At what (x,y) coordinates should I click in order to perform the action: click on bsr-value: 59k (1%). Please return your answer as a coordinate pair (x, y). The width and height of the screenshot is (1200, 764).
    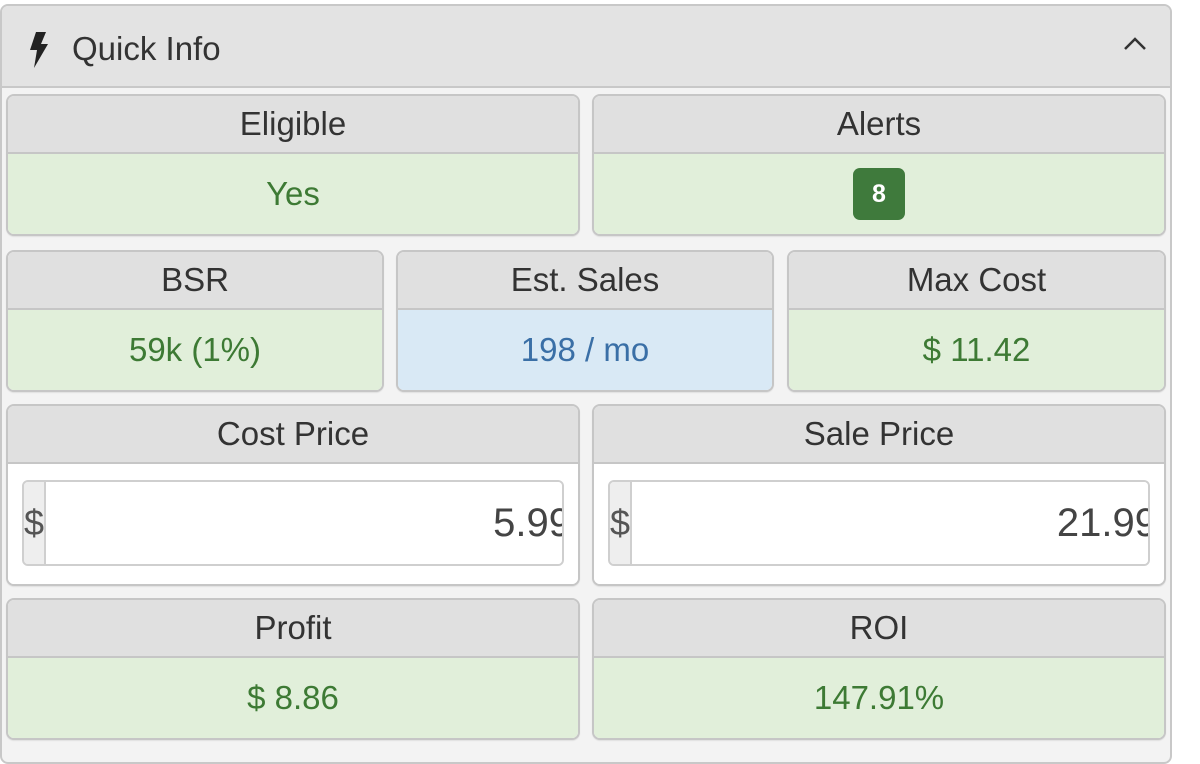
    Looking at the image, I should click on (195, 350).